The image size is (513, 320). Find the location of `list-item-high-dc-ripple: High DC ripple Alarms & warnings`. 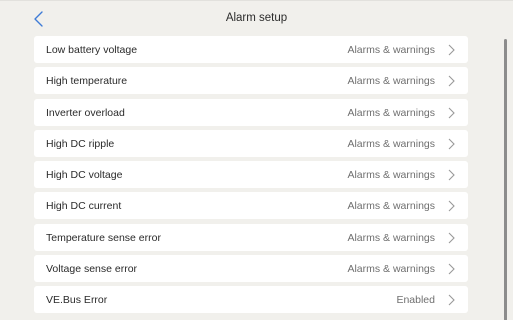

list-item-high-dc-ripple: High DC ripple Alarms & warnings is located at coordinates (251, 143).